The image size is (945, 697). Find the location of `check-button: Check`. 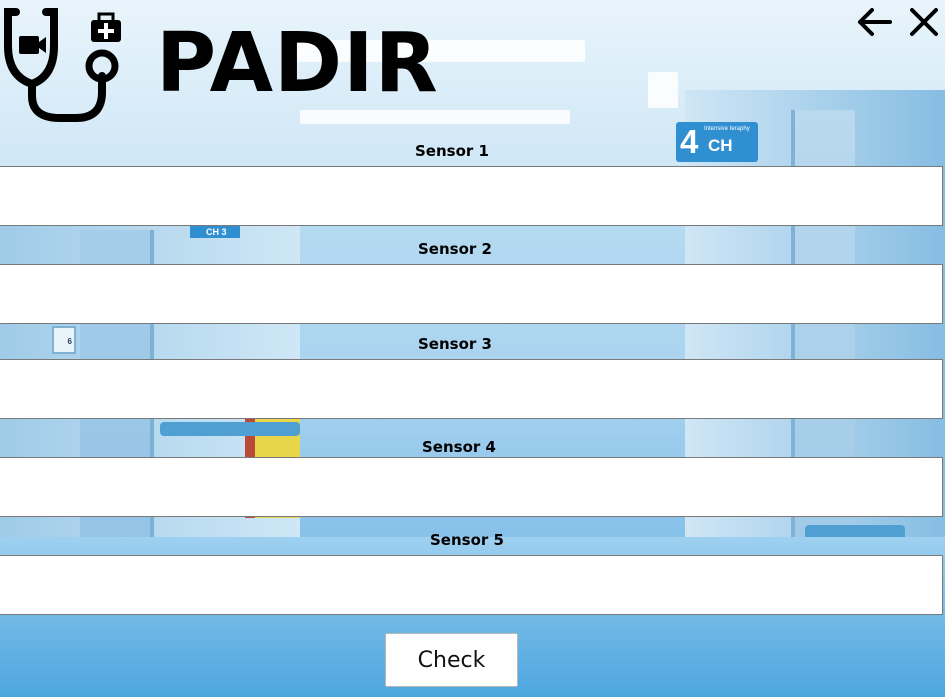

check-button: Check is located at coordinates (451, 660).